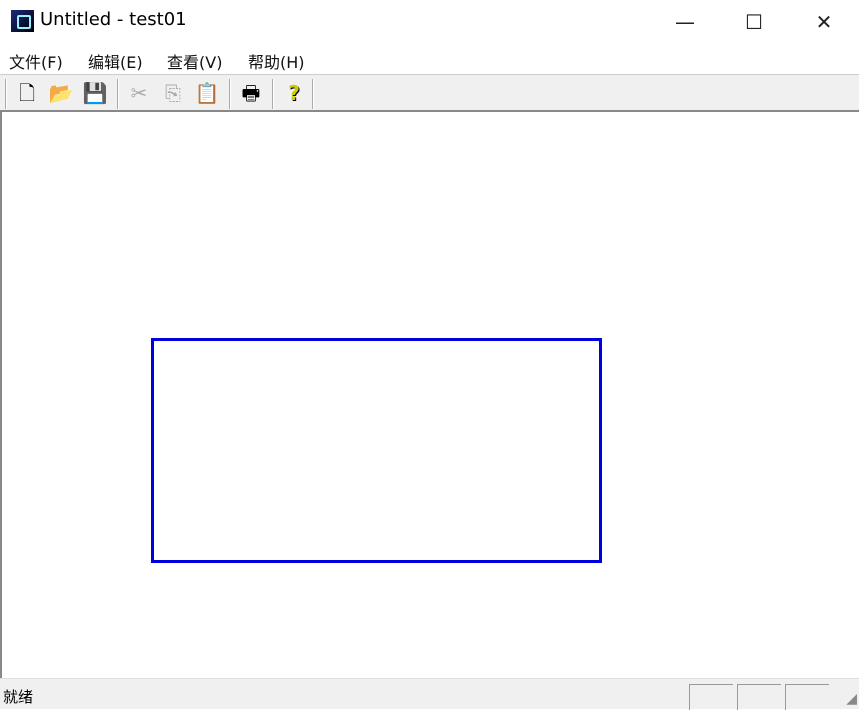  What do you see at coordinates (27, 93) in the screenshot?
I see `new-file-icon: 🗋` at bounding box center [27, 93].